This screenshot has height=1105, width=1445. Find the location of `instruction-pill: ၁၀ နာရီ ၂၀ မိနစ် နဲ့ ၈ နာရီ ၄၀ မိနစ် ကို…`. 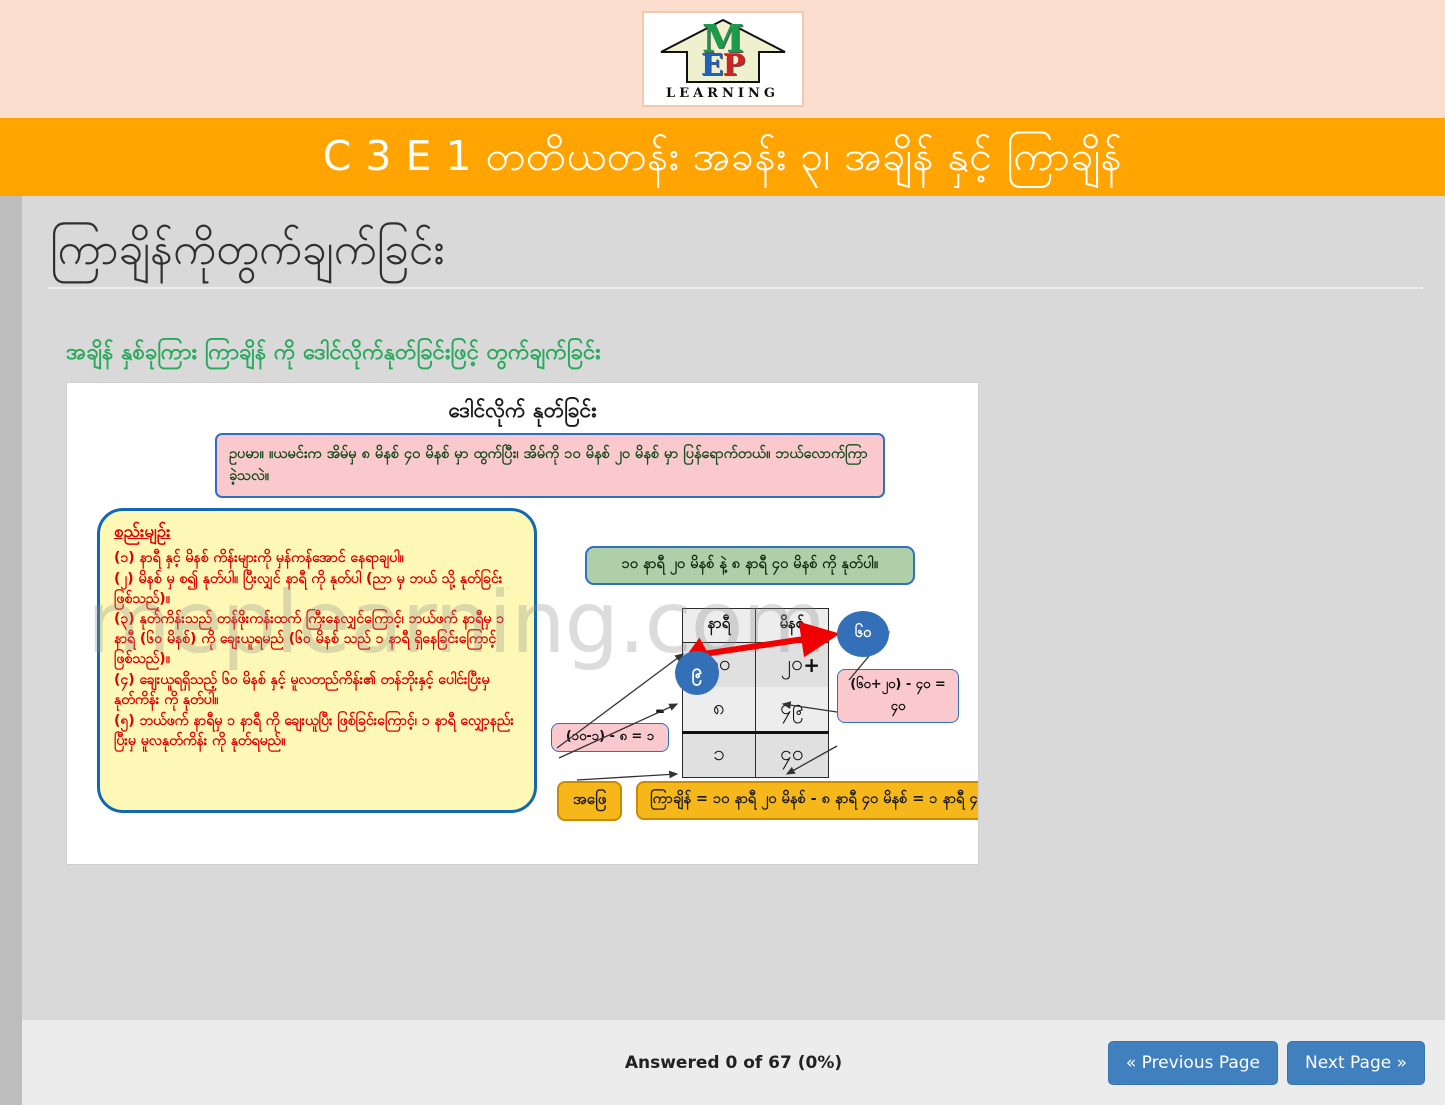

instruction-pill: ၁၀ နာရီ ၂၀ မိနစ် နဲ့ ၈ နာရီ ၄၀ မိနစ် ကို… is located at coordinates (750, 565).